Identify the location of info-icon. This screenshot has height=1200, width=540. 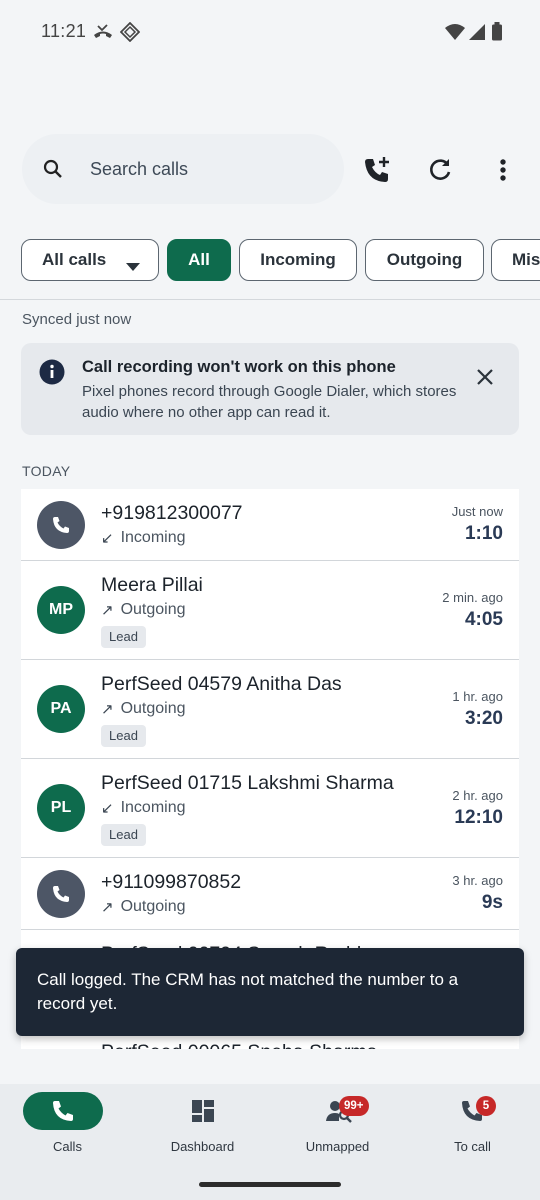
(52, 374).